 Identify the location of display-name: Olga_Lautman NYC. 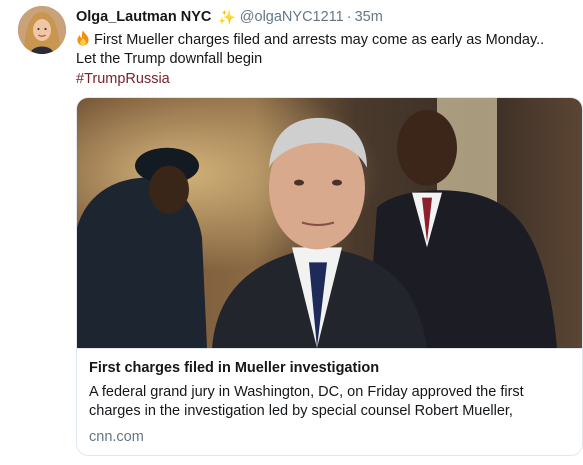
(143, 17).